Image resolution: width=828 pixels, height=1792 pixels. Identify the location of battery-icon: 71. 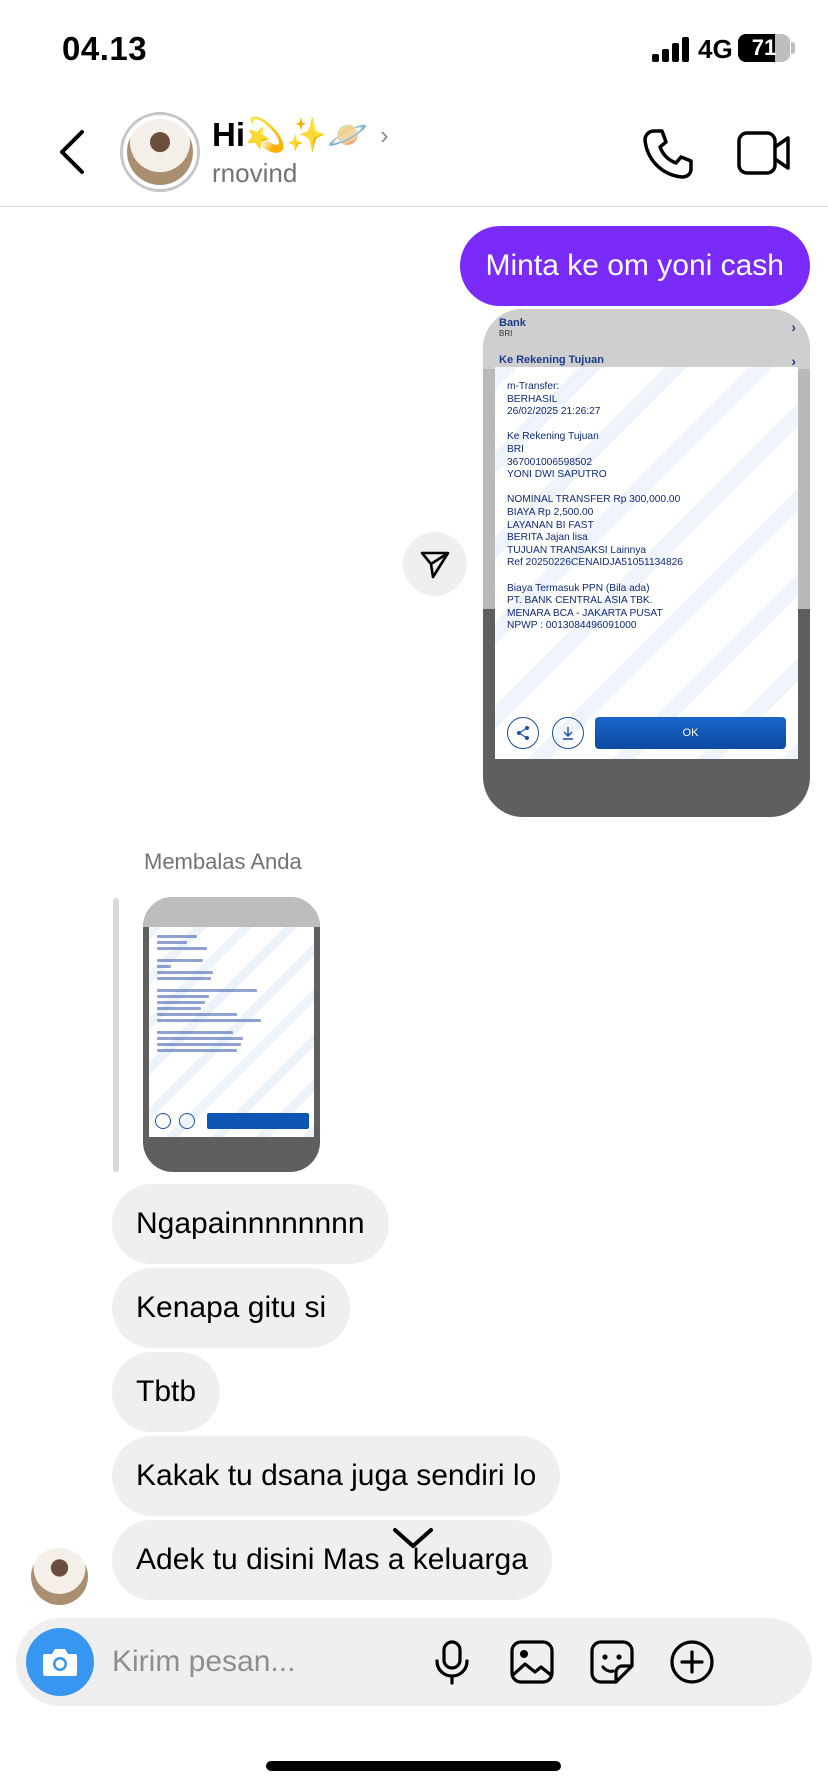
(764, 48).